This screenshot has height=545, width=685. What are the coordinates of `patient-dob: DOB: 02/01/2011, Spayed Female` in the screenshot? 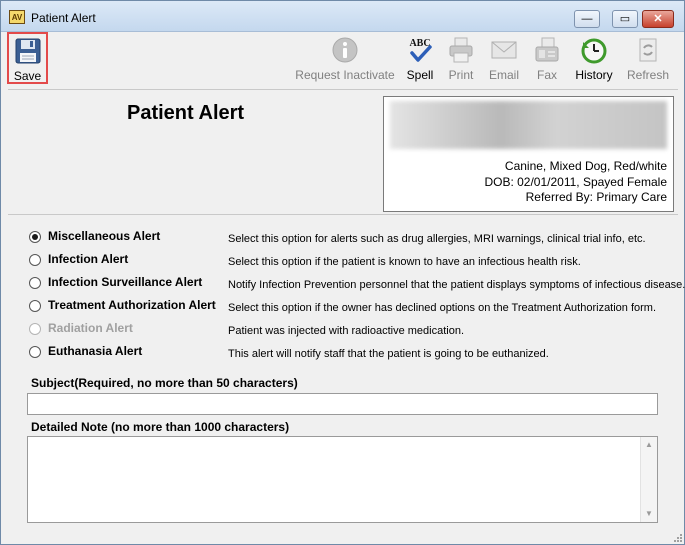 It's located at (575, 182).